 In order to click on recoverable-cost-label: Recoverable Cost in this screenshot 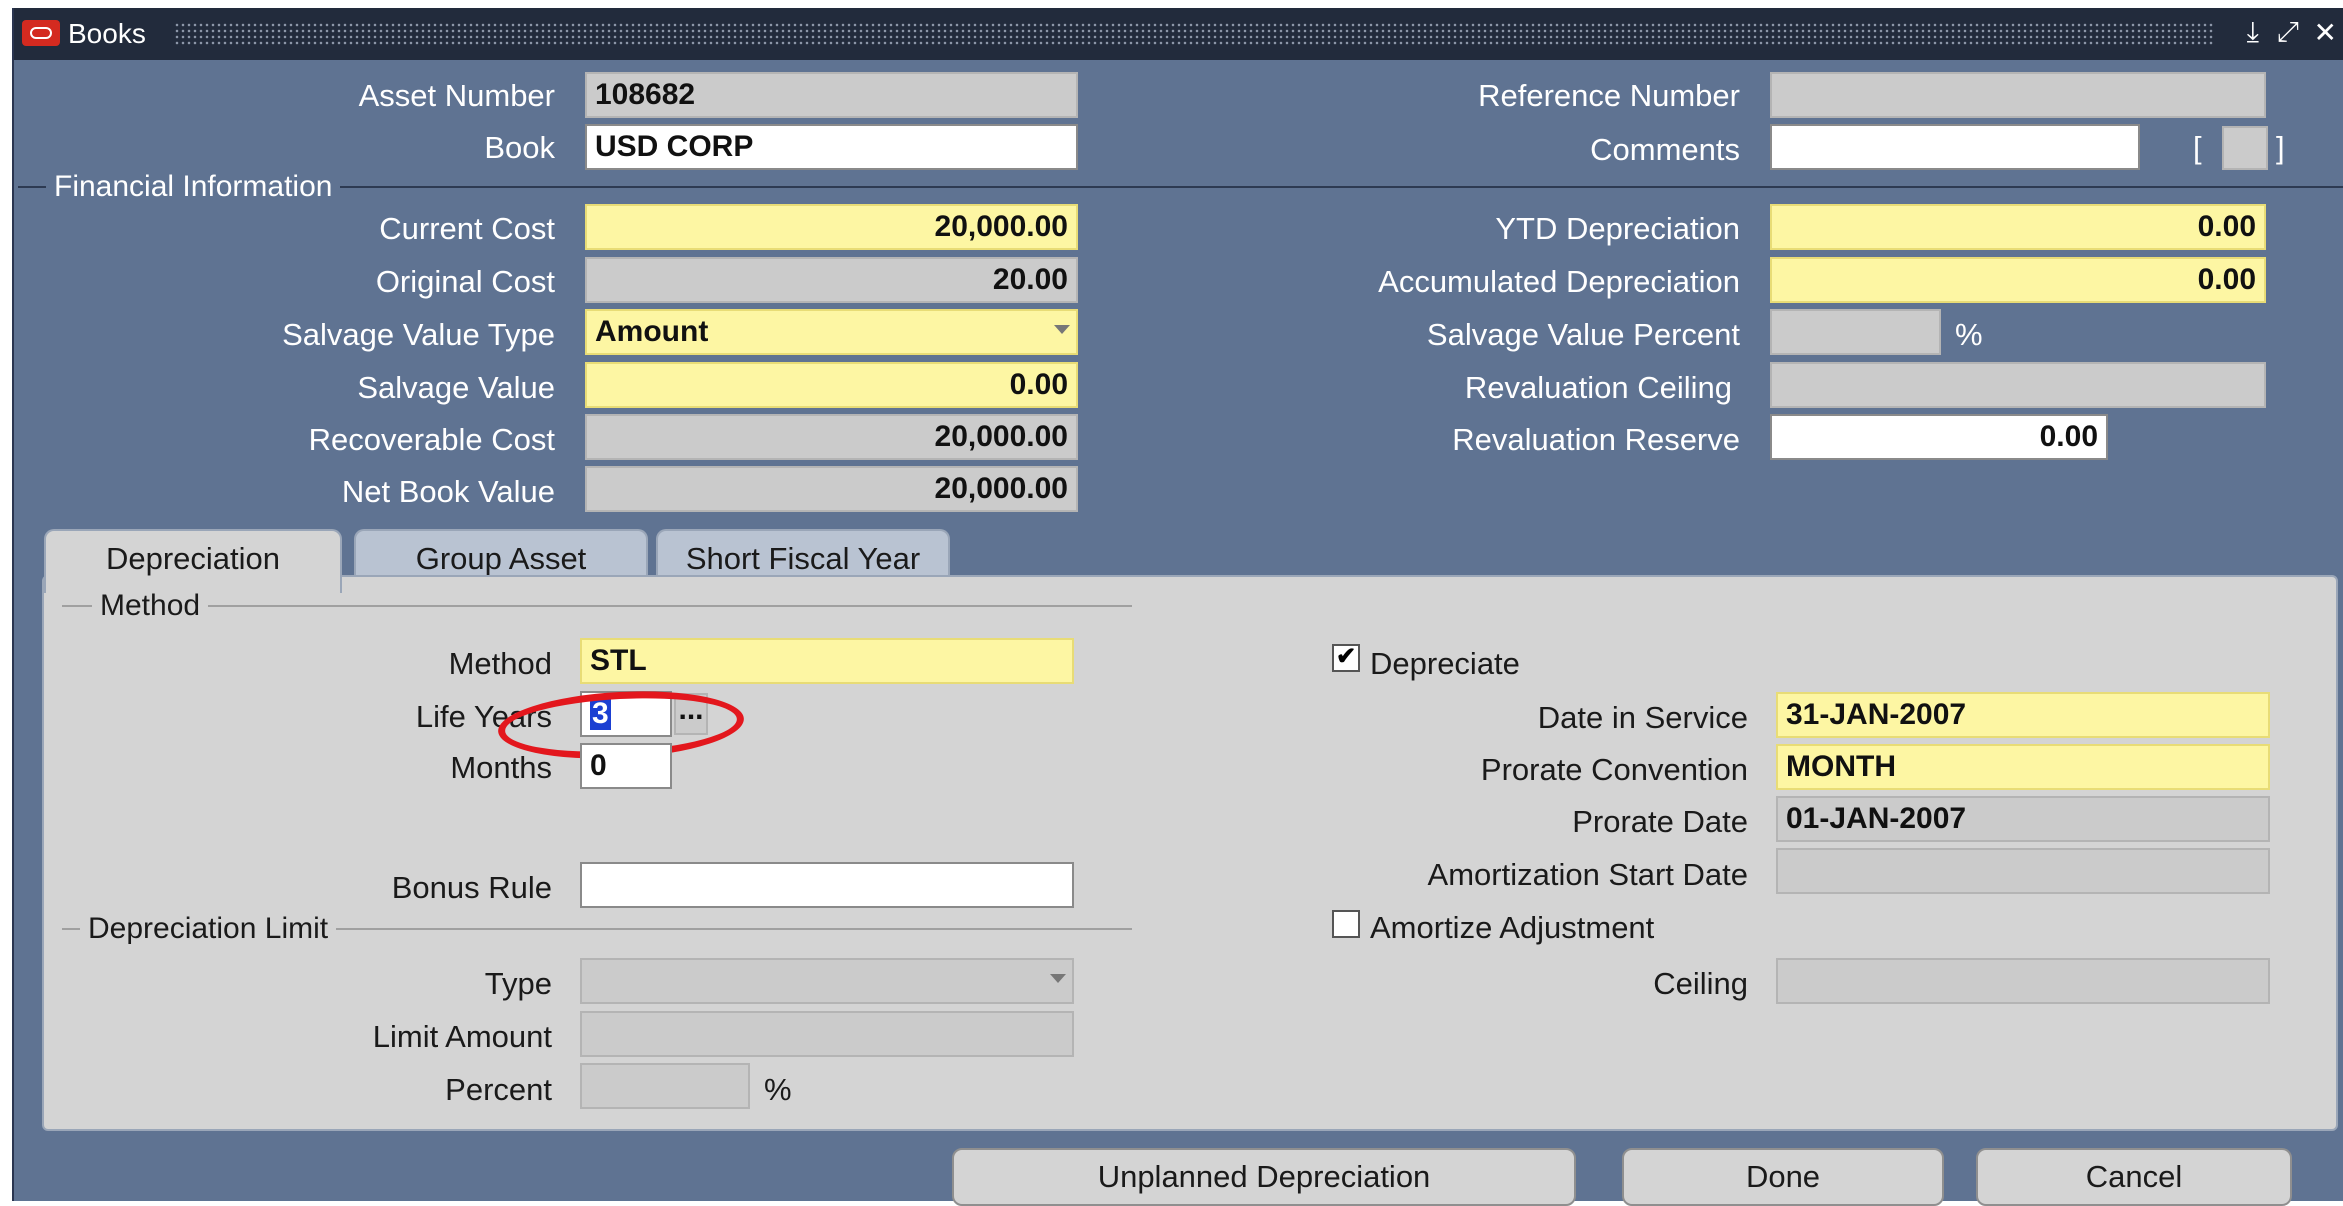, I will do `click(431, 439)`.